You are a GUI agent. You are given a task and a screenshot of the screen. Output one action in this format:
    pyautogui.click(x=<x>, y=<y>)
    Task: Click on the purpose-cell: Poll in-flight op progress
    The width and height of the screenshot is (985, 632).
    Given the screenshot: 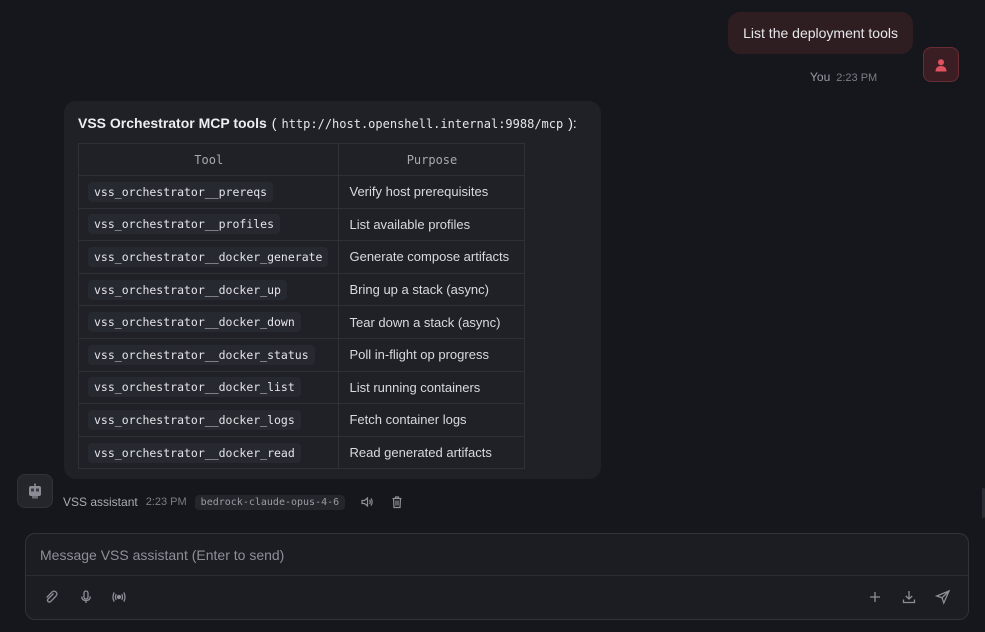 What is the action you would take?
    pyautogui.click(x=432, y=354)
    